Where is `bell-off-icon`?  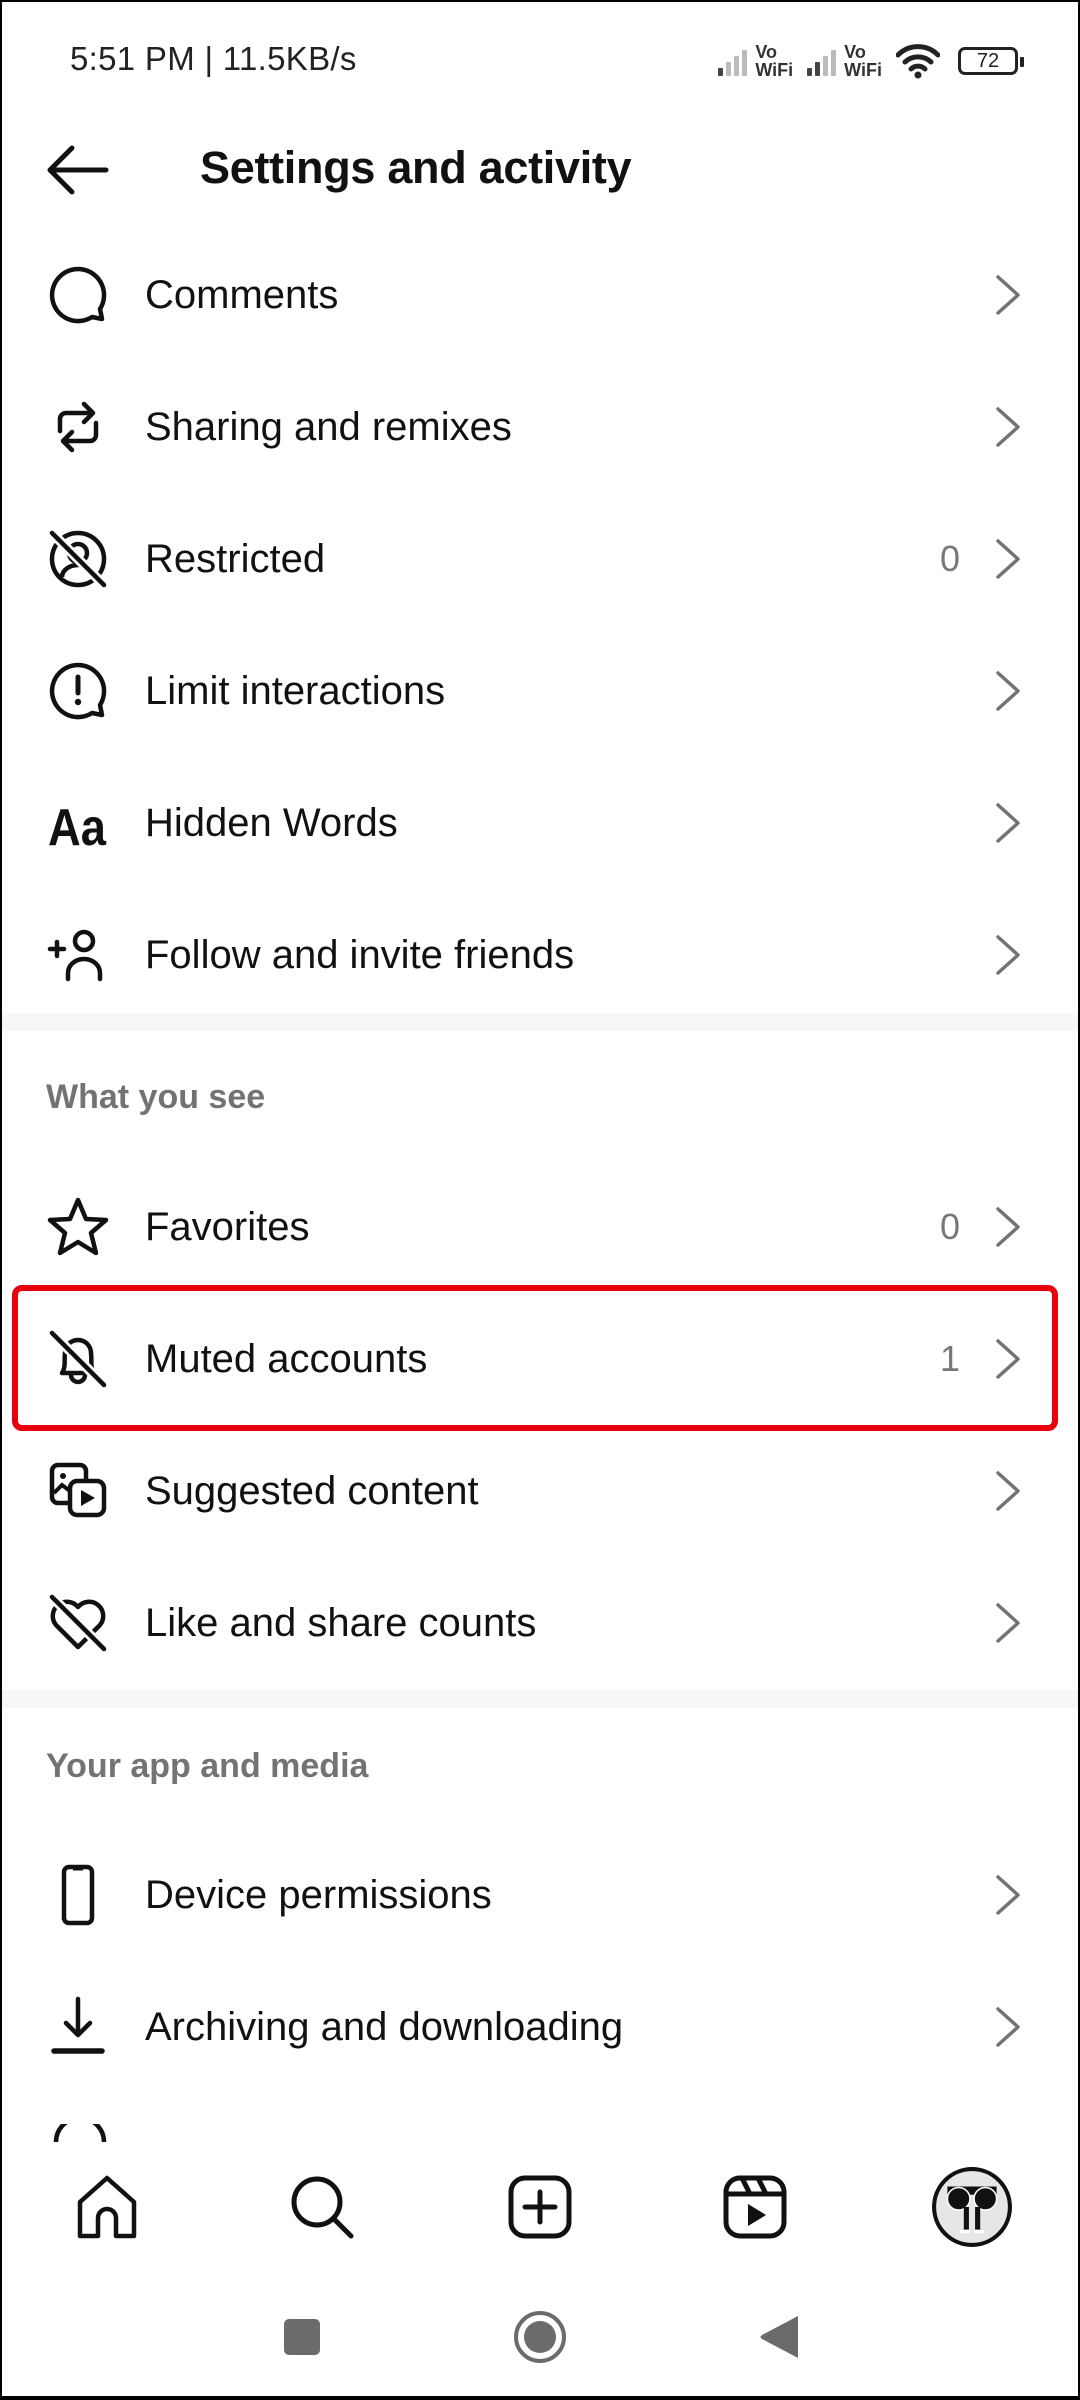 bell-off-icon is located at coordinates (78, 1359).